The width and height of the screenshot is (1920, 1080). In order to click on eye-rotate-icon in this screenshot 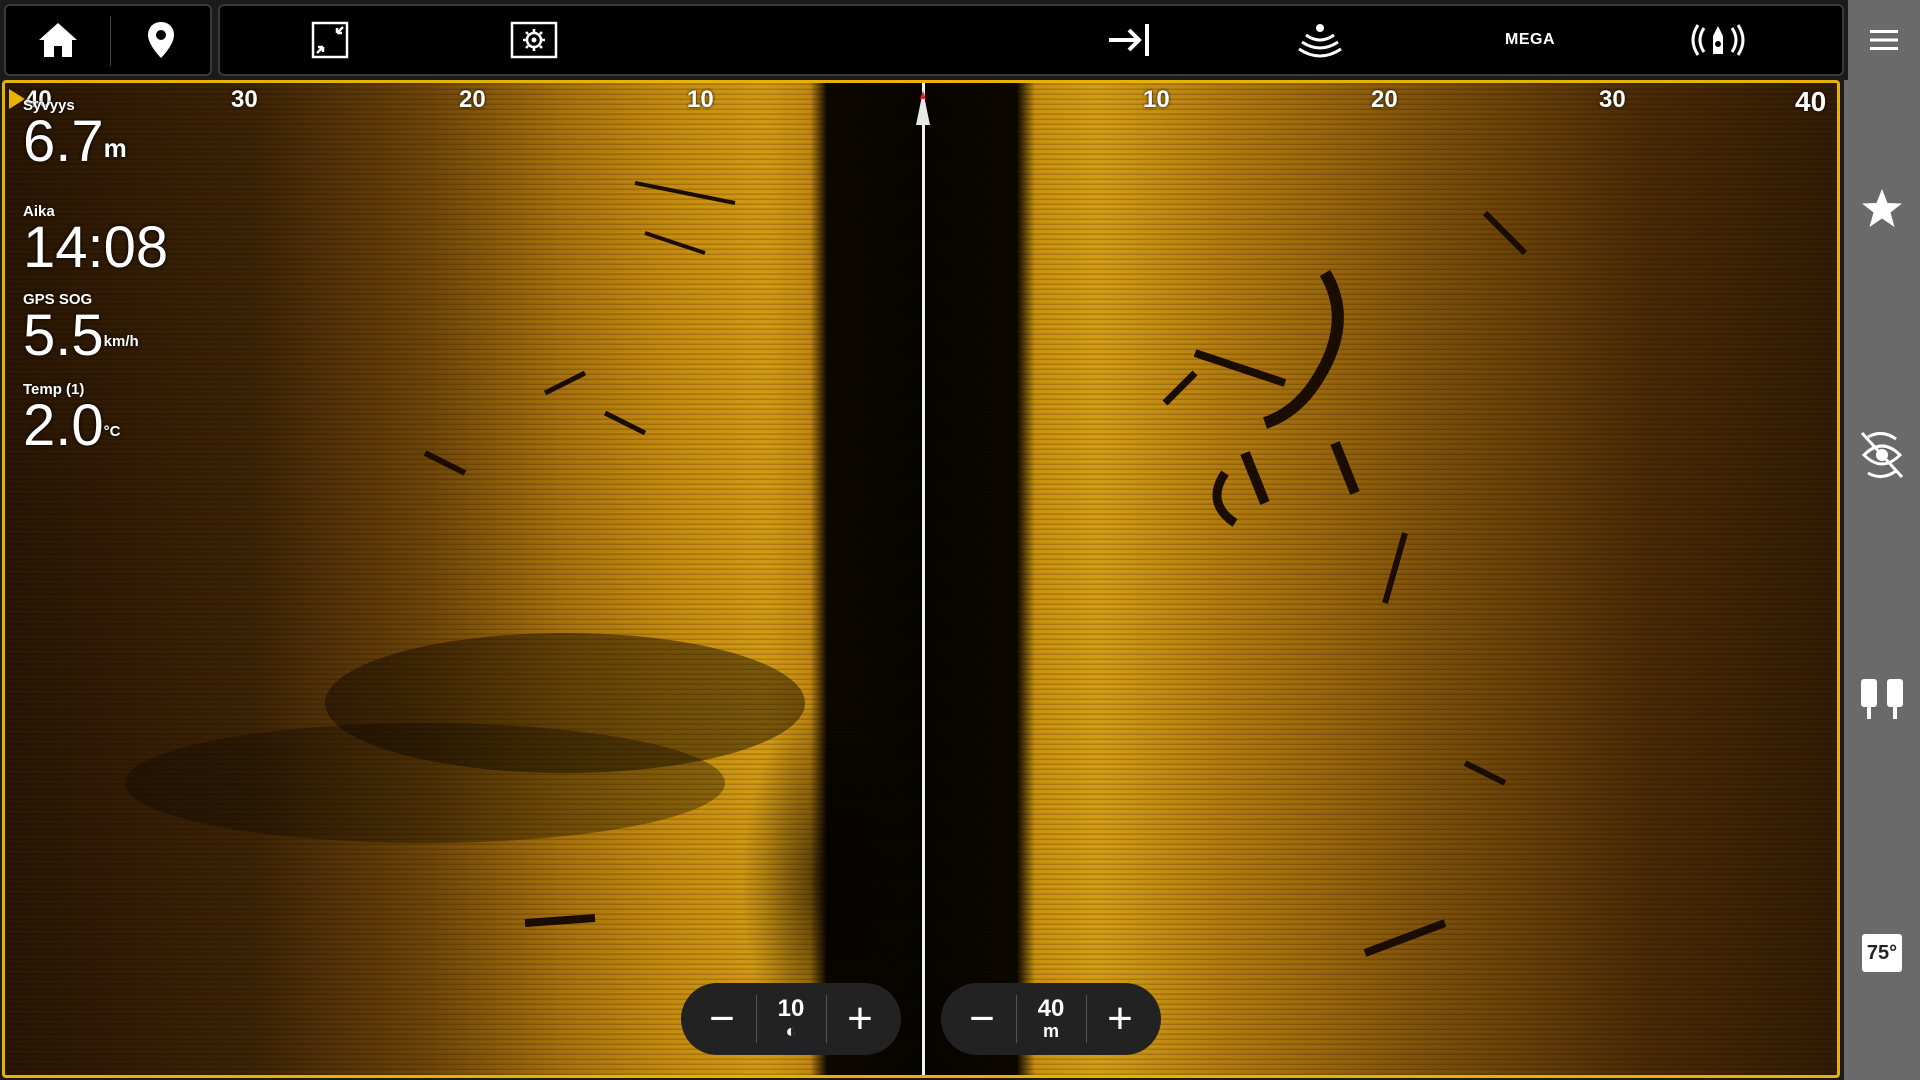, I will do `click(1882, 455)`.